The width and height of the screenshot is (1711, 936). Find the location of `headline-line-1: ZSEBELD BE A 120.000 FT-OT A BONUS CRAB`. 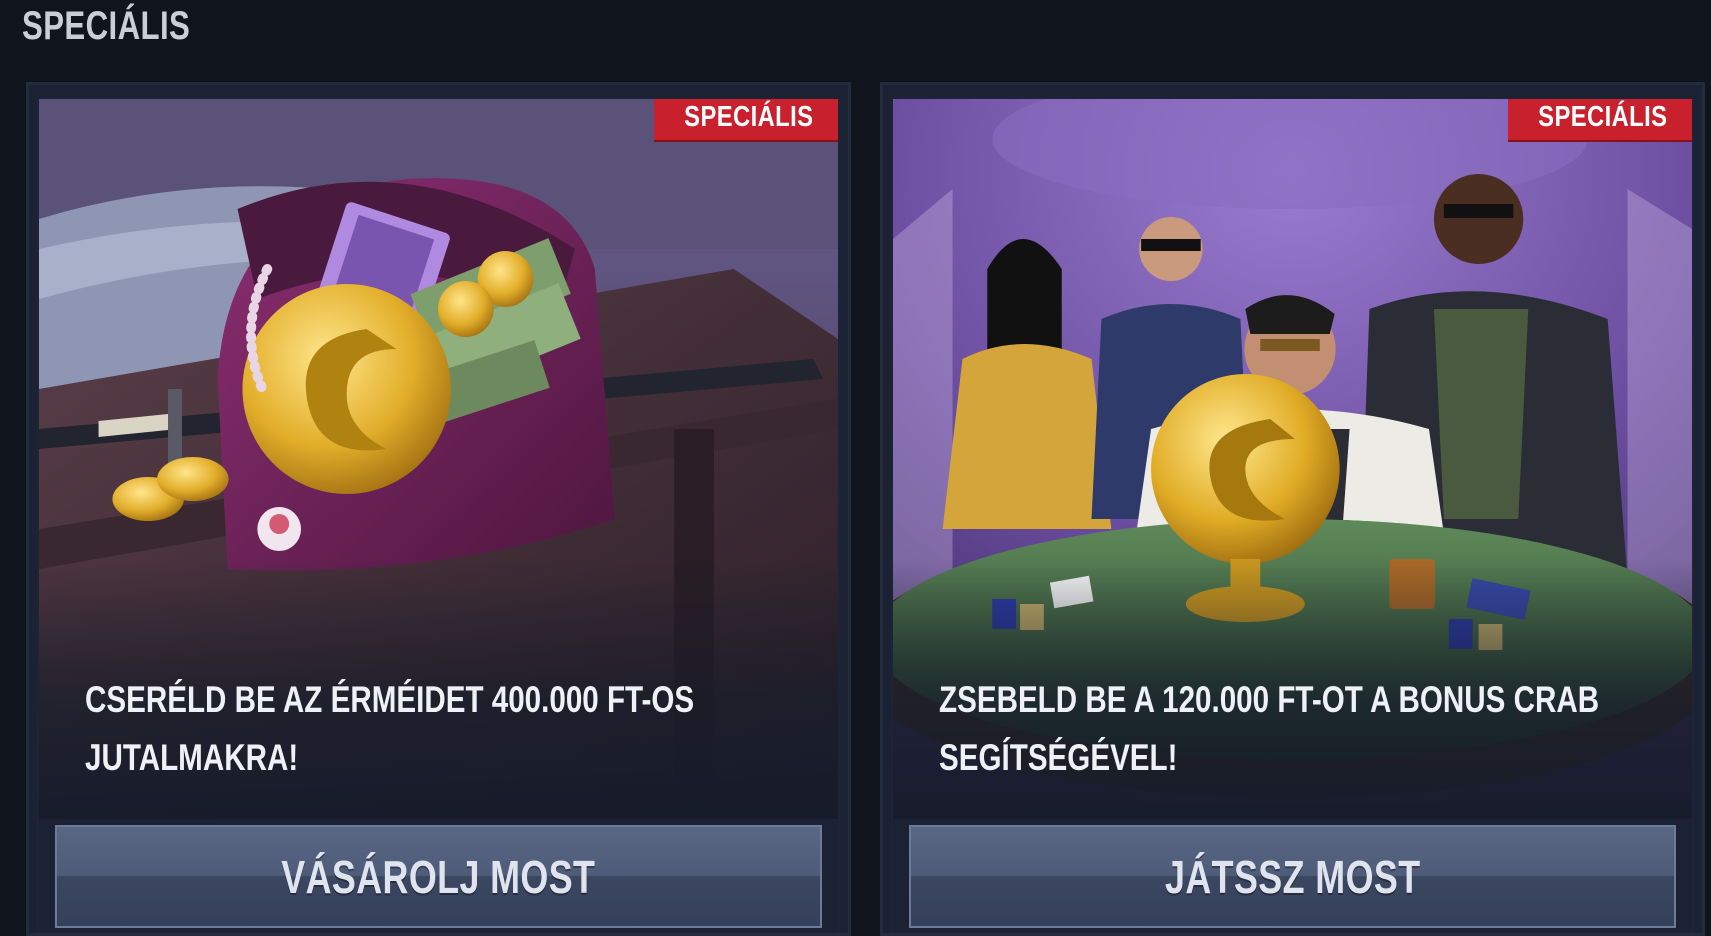

headline-line-1: ZSEBELD BE A 120.000 FT-OT A BONUS CRAB is located at coordinates (1269, 699).